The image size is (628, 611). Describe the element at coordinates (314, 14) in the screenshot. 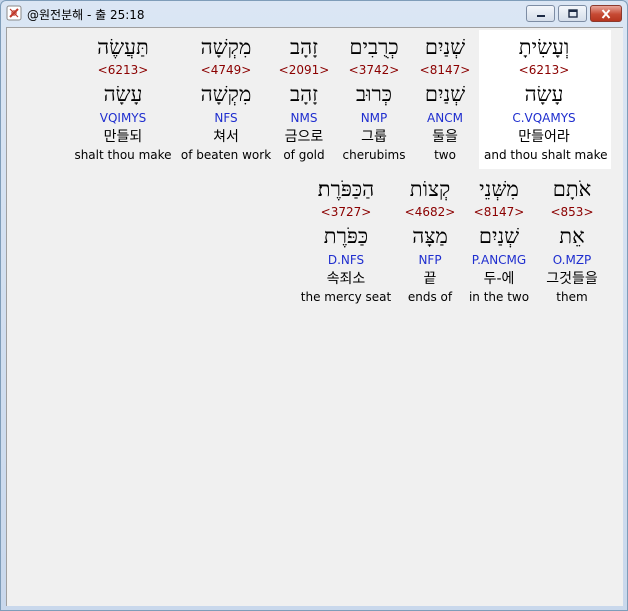

I see `title-bar: @원전분해 - 출 25:18` at that location.